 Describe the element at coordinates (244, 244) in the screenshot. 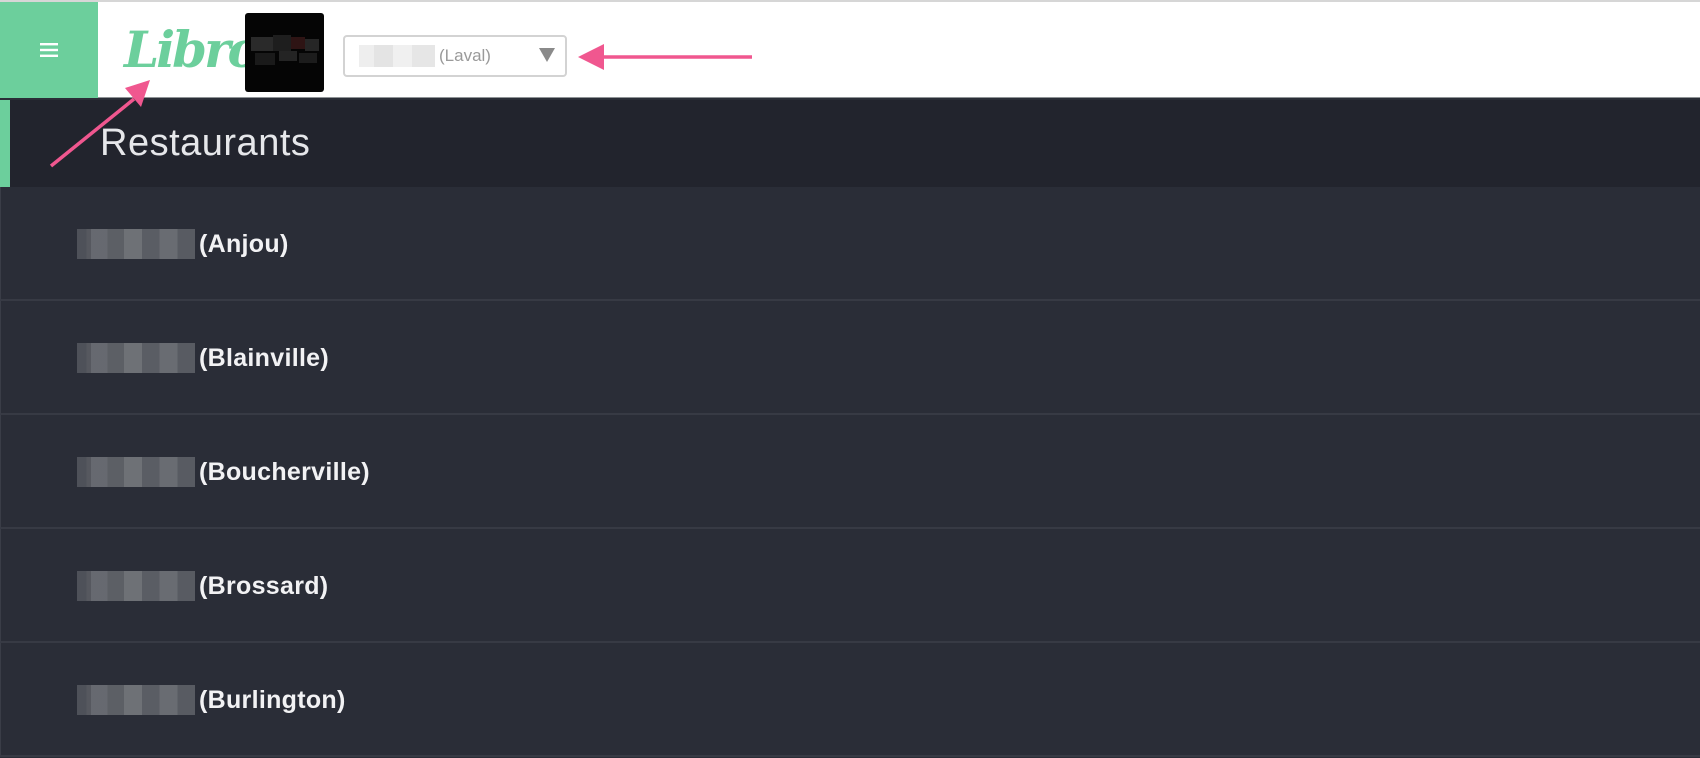

I see `restaurant-location: (Anjou)` at that location.